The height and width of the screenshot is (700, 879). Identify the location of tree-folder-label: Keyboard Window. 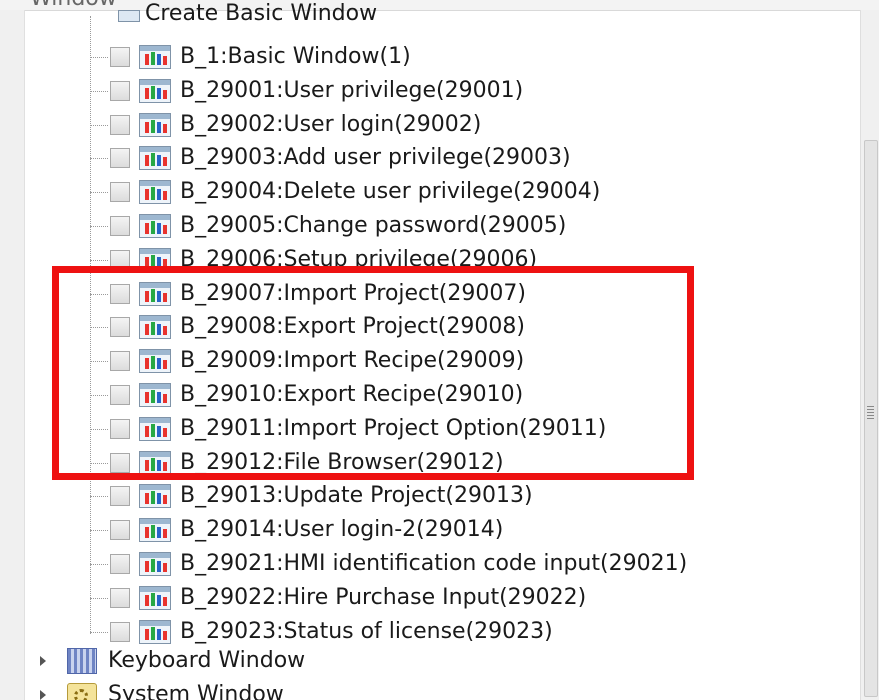
(207, 660).